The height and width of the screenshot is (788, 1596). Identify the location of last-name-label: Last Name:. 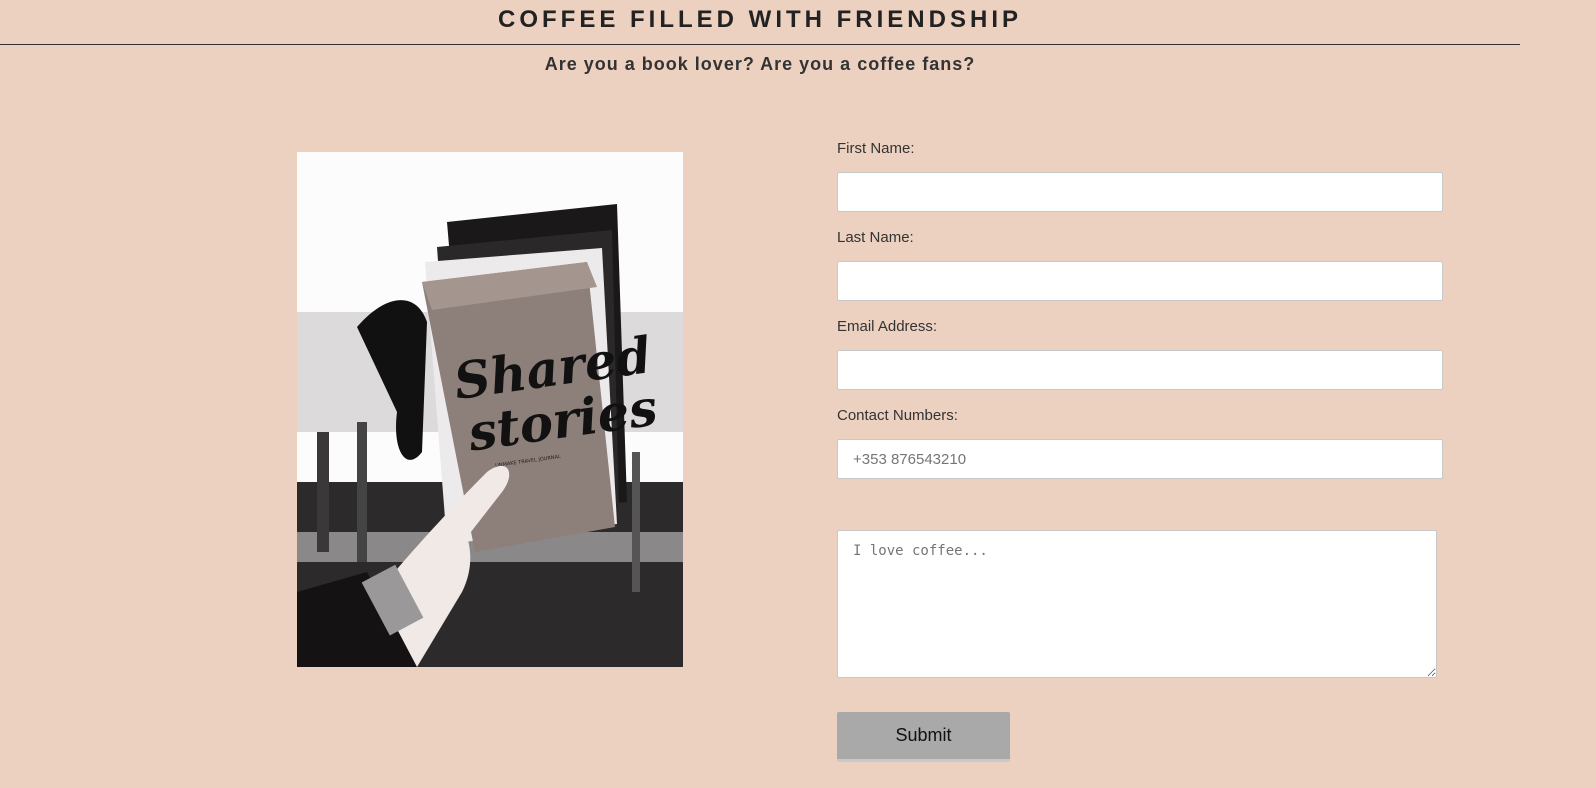
(875, 237).